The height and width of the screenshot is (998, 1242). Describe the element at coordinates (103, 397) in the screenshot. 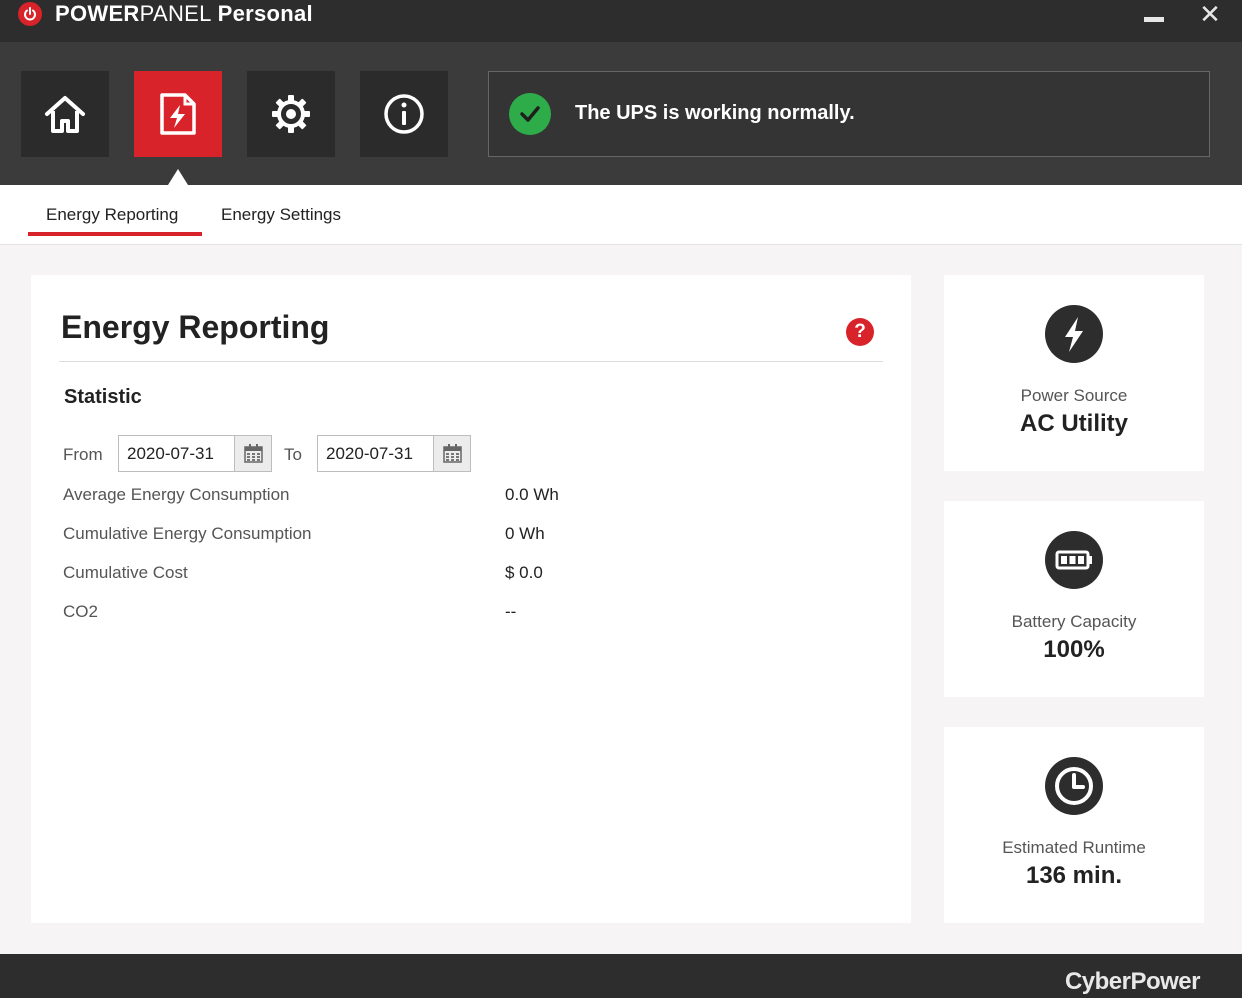

I see `statistic-heading: Statistic` at that location.